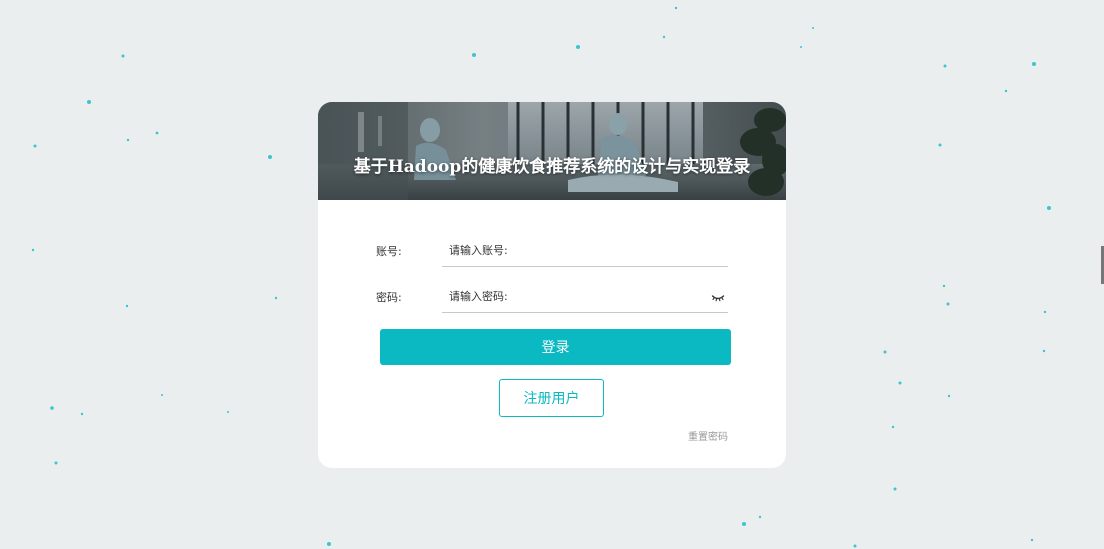 Image resolution: width=1104 pixels, height=549 pixels. I want to click on account-label: 账号:, so click(389, 251).